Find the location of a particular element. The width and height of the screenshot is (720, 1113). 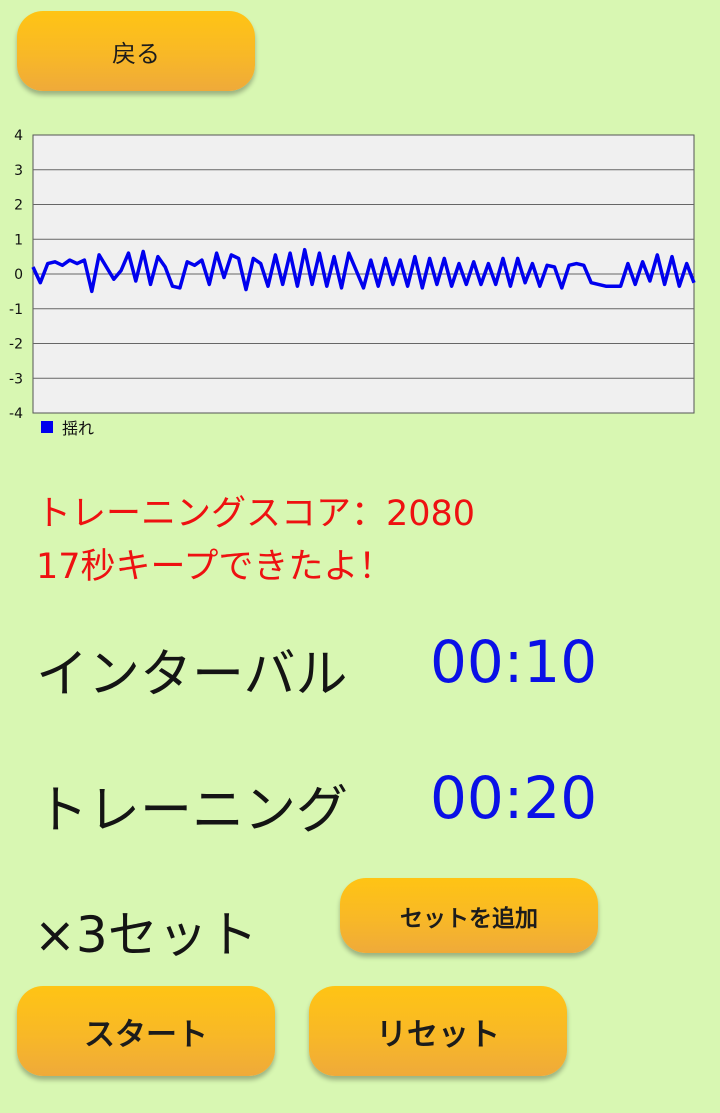

training-timer: 00:20 is located at coordinates (514, 798).